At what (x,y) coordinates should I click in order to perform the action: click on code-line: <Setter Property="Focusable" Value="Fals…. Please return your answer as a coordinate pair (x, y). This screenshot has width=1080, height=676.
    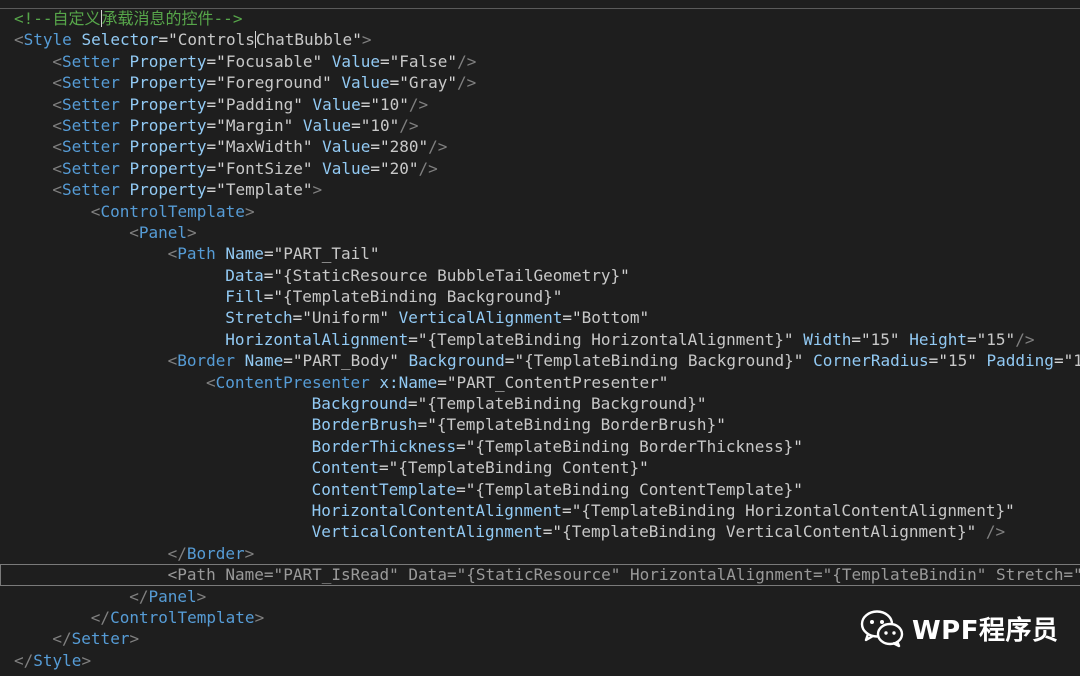
    Looking at the image, I should click on (540, 61).